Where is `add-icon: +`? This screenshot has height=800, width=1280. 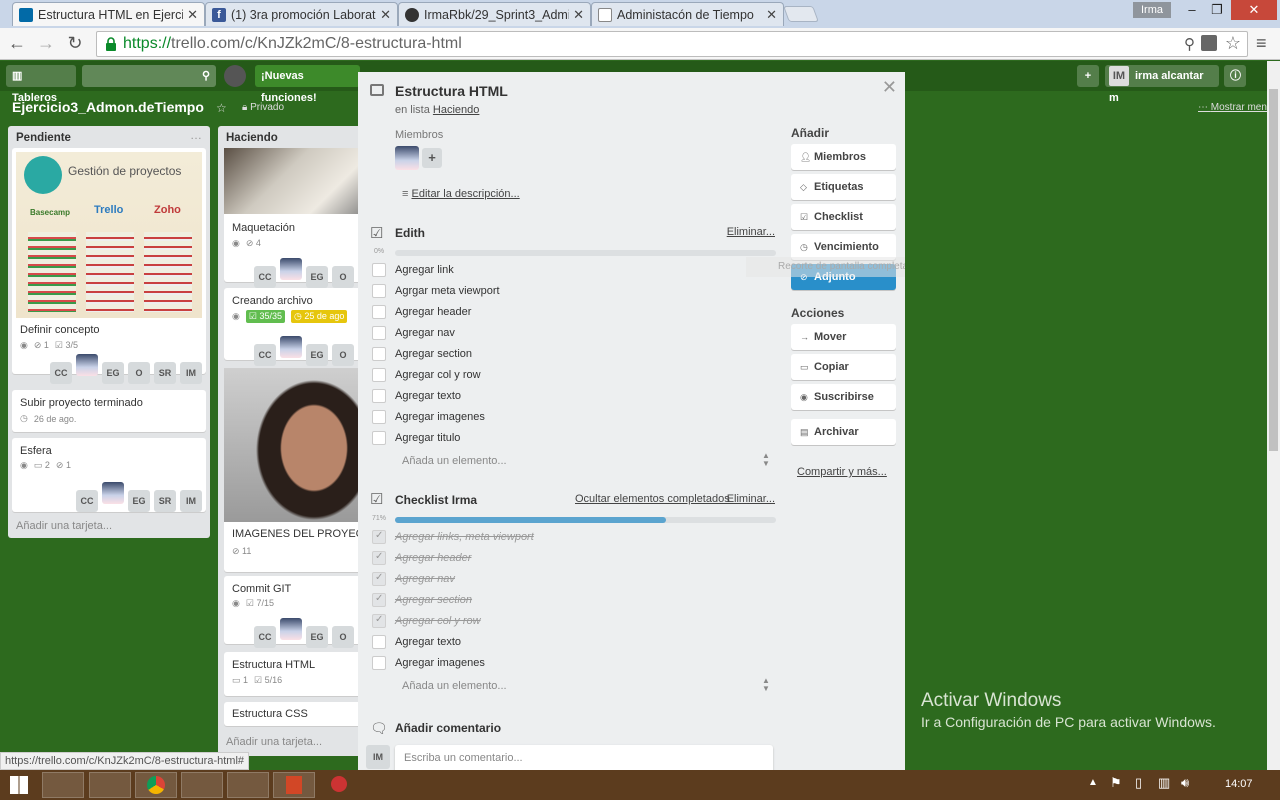
add-icon: + is located at coordinates (1088, 76).